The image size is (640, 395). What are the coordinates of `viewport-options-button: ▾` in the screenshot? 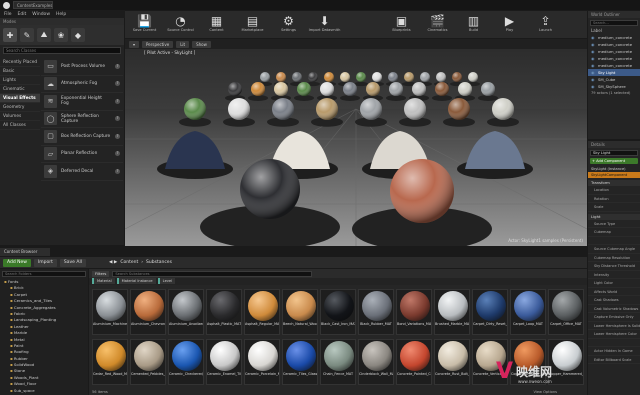 It's located at (134, 44).